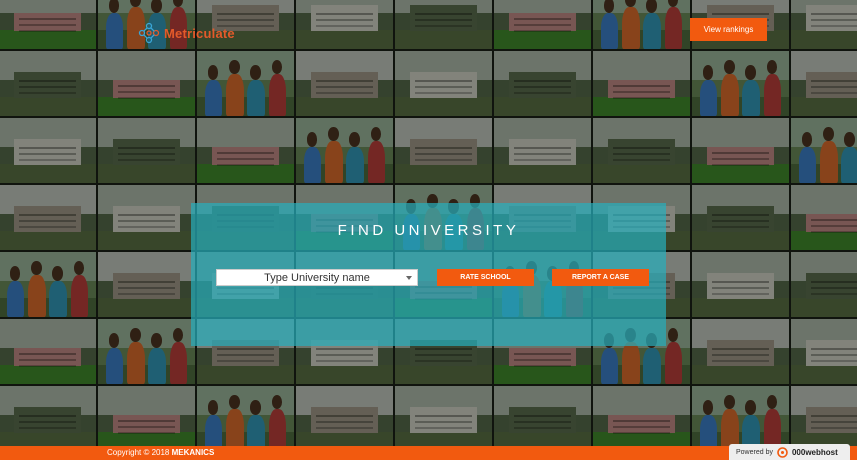 This screenshot has width=857, height=460. I want to click on powered-by-badge: Powered by 000webhost, so click(789, 452).